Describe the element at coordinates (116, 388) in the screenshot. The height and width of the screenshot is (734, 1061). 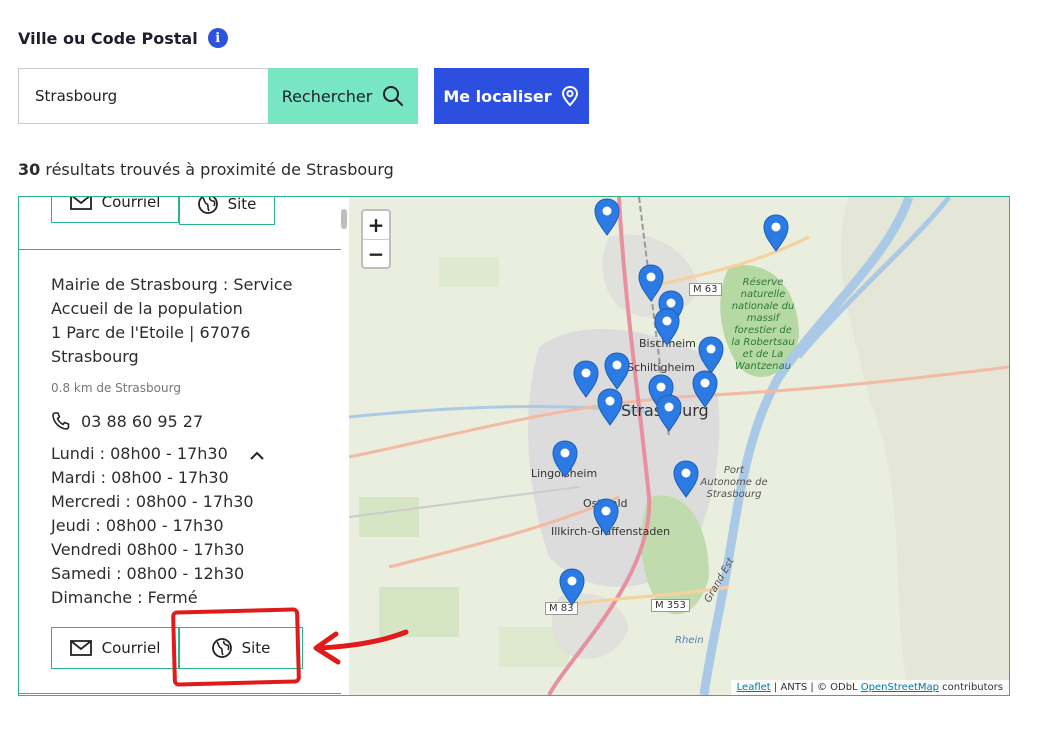
I see `office-distance: 0.8 km de Strasbourg` at that location.